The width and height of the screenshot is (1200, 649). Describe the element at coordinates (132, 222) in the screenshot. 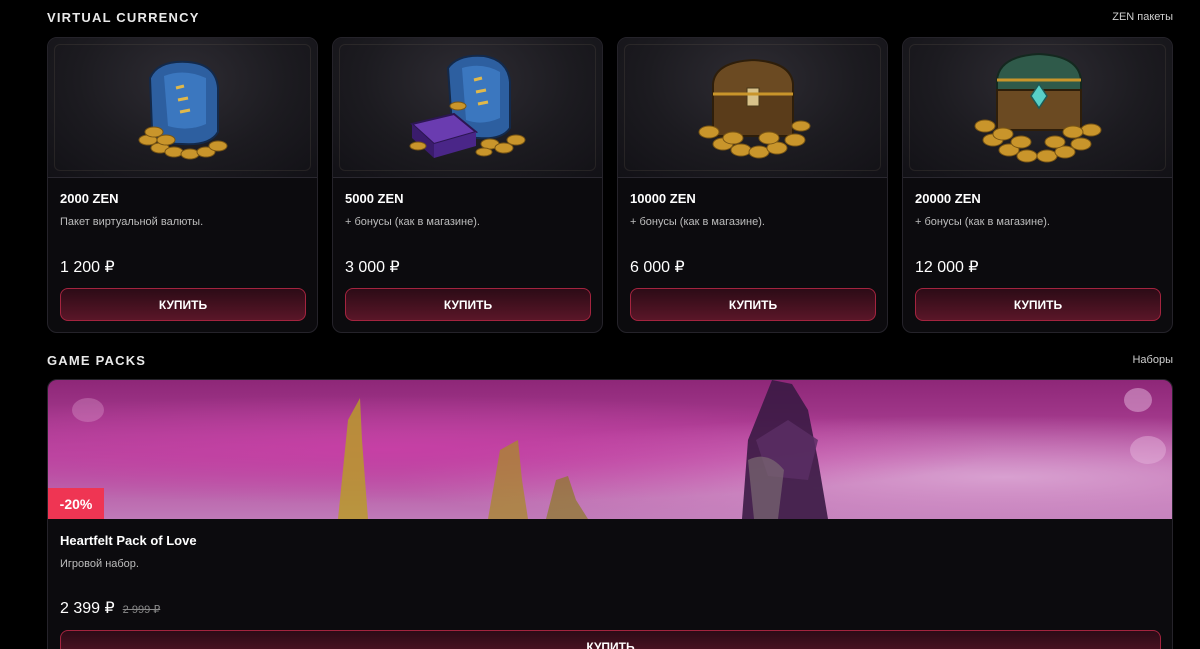

I see `card-description: Пакет виртуальной валюты.` at that location.